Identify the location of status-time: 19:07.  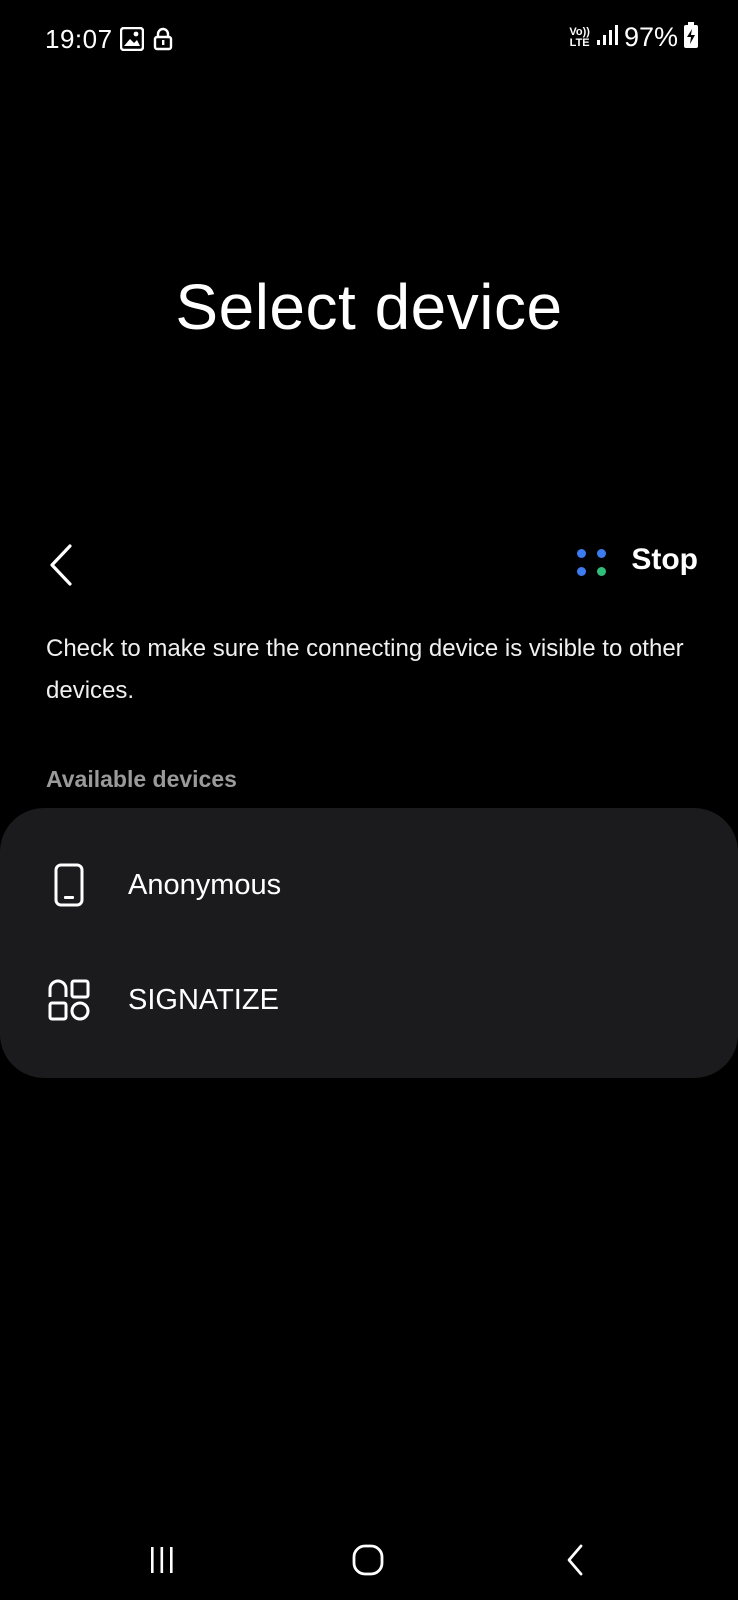
(79, 39).